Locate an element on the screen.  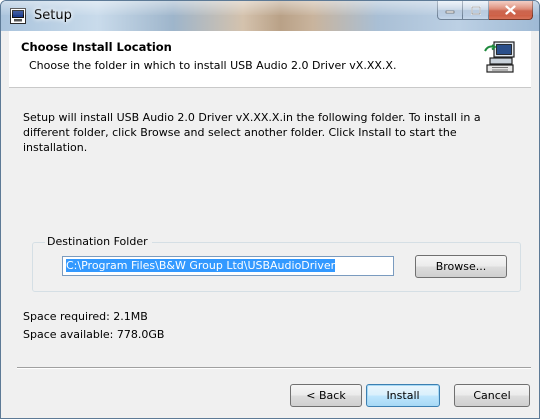
caption-buttons is located at coordinates (485, 10).